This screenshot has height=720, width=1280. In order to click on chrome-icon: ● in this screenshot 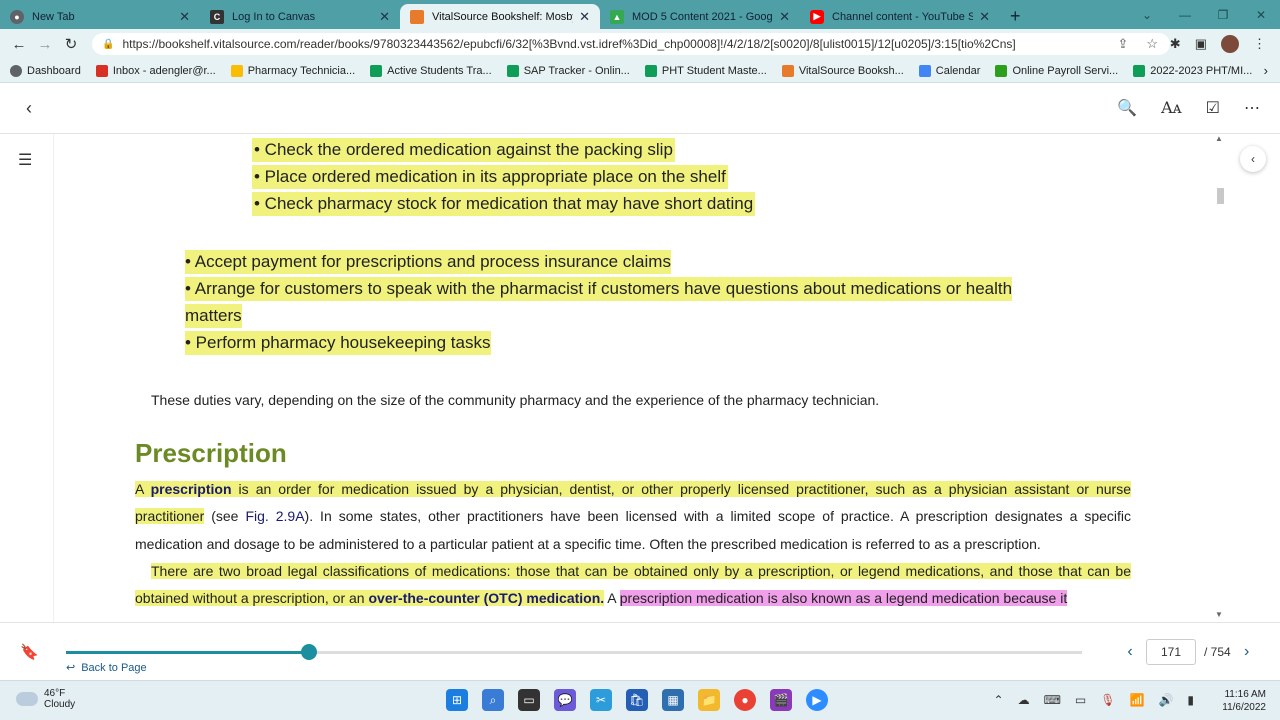, I will do `click(745, 700)`.